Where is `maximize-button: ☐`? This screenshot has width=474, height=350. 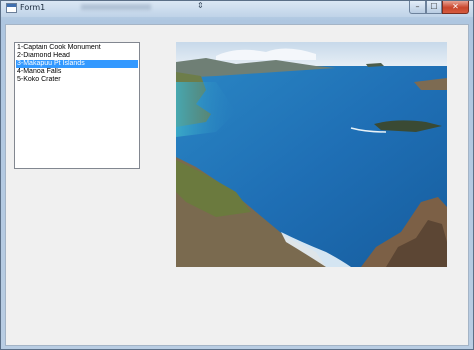 maximize-button: ☐ is located at coordinates (434, 7).